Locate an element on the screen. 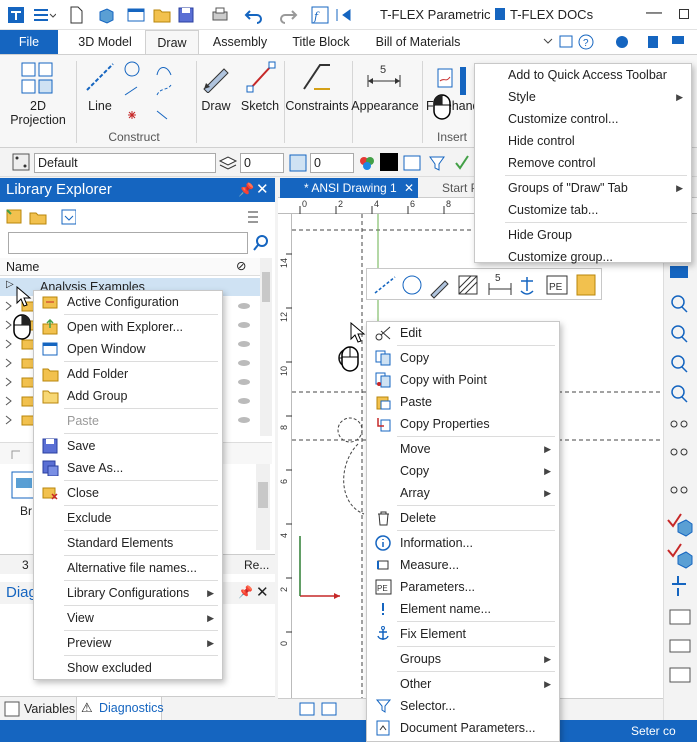  freehand-icon is located at coordinates (451, 81).